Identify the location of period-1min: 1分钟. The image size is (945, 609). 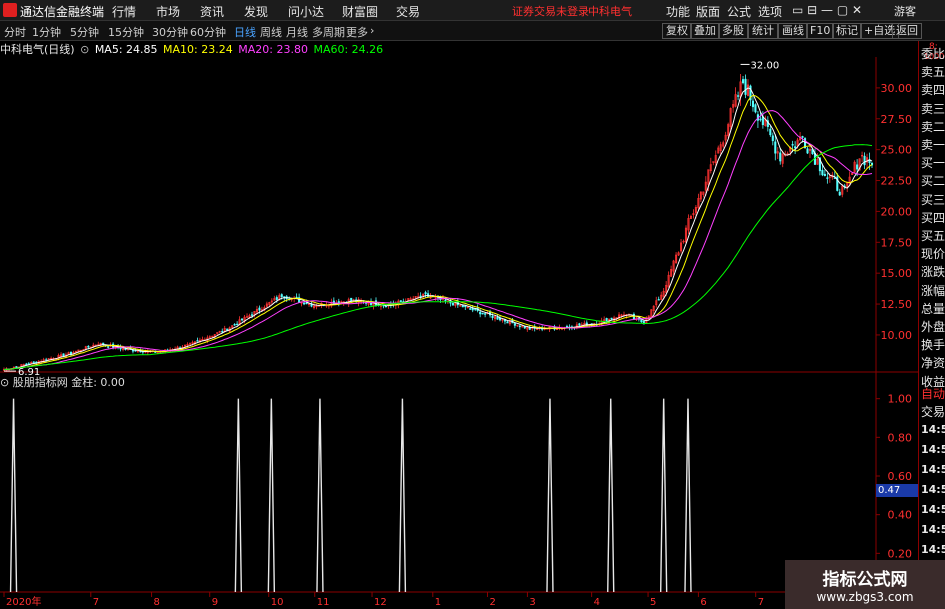
(46, 32).